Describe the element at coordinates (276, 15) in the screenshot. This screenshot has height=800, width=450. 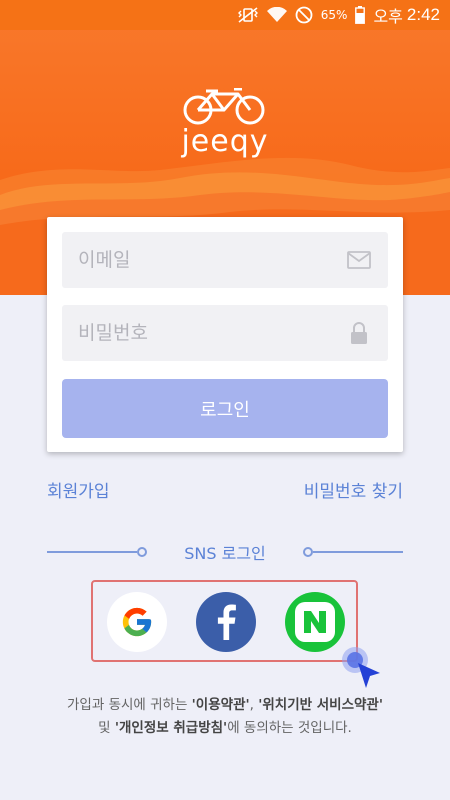
I see `wifi-icon` at that location.